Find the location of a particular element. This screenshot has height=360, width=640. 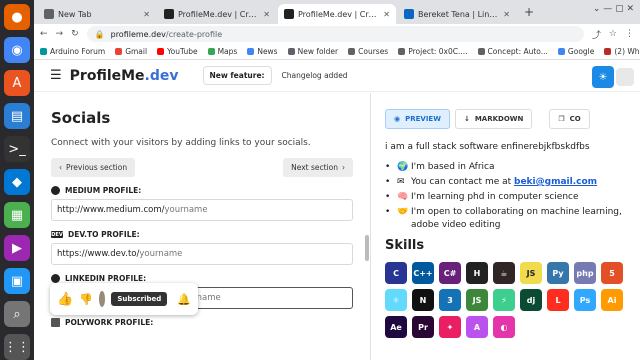

hamburger-icon: ☰ is located at coordinates (56, 75).